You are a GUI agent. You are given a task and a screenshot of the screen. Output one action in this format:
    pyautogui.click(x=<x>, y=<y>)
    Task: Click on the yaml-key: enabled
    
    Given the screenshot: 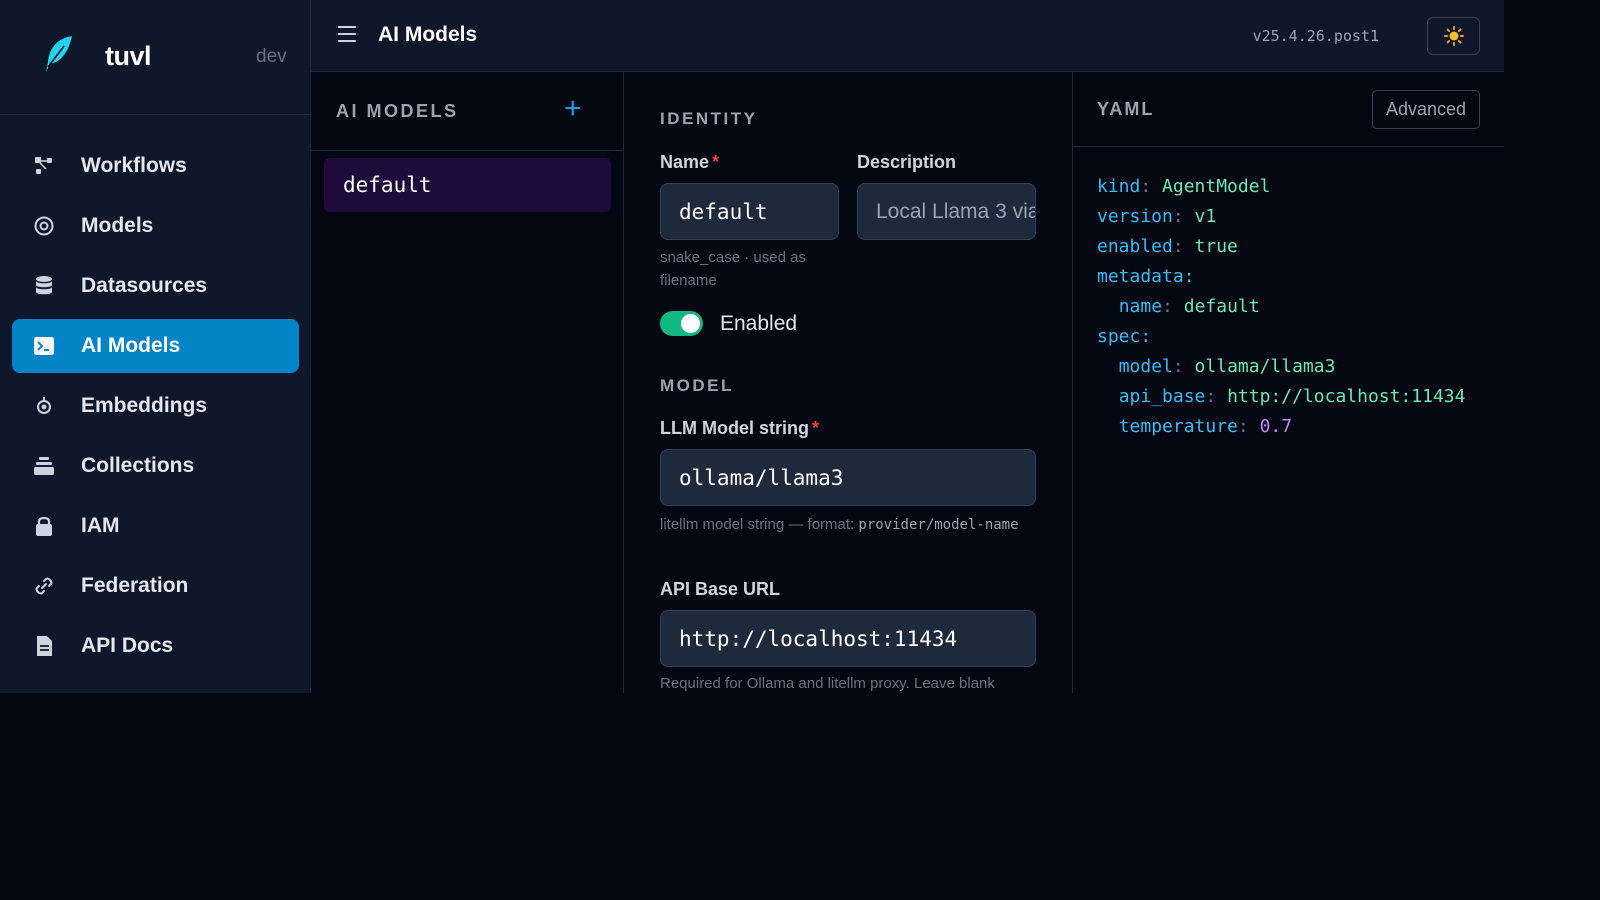 What is the action you would take?
    pyautogui.click(x=1135, y=246)
    